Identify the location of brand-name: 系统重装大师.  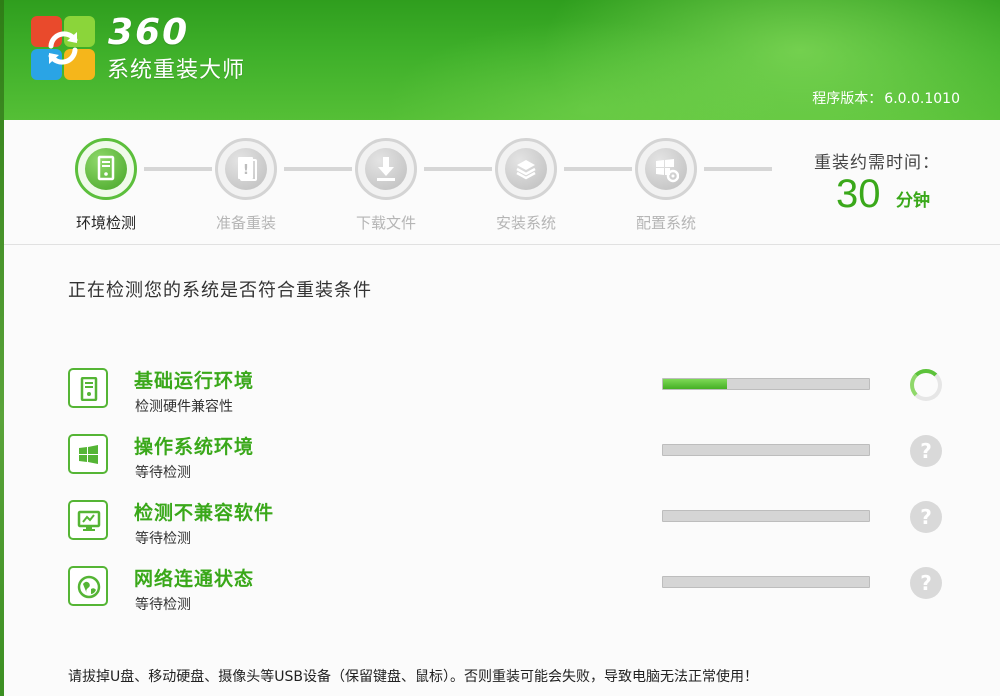
(176, 70).